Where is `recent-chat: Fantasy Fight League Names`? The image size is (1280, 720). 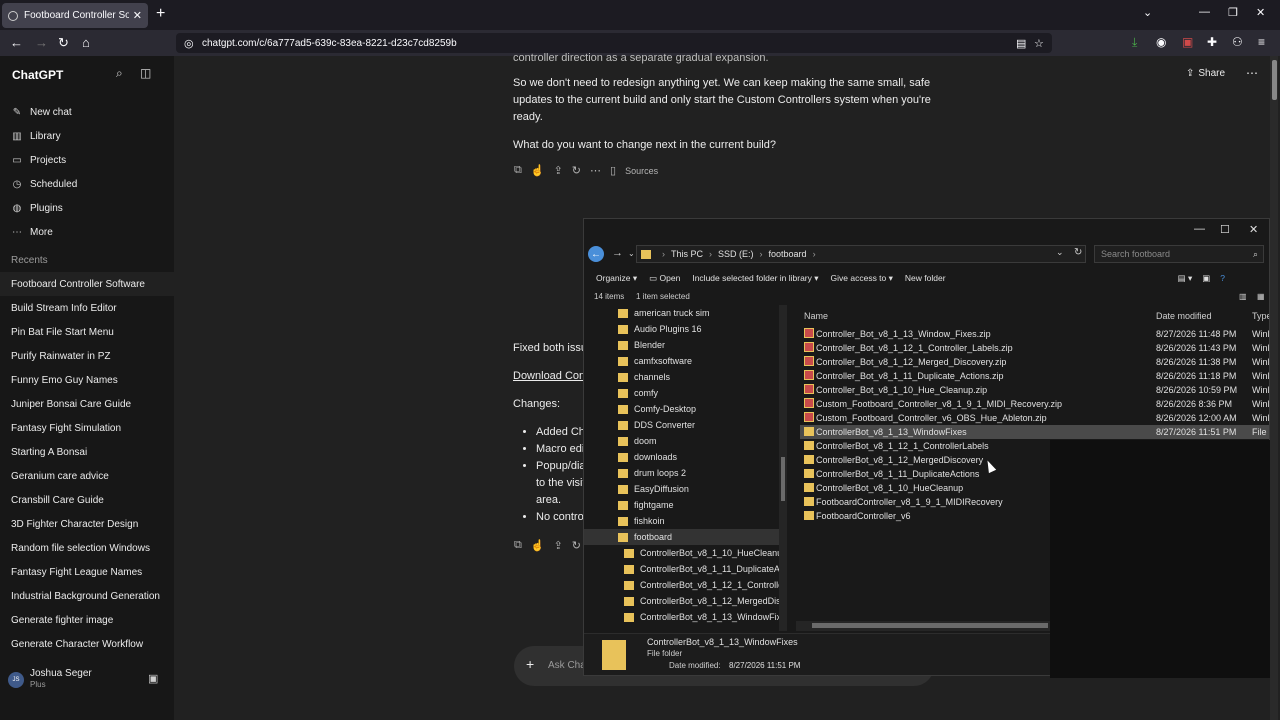 recent-chat: Fantasy Fight League Names is located at coordinates (87, 572).